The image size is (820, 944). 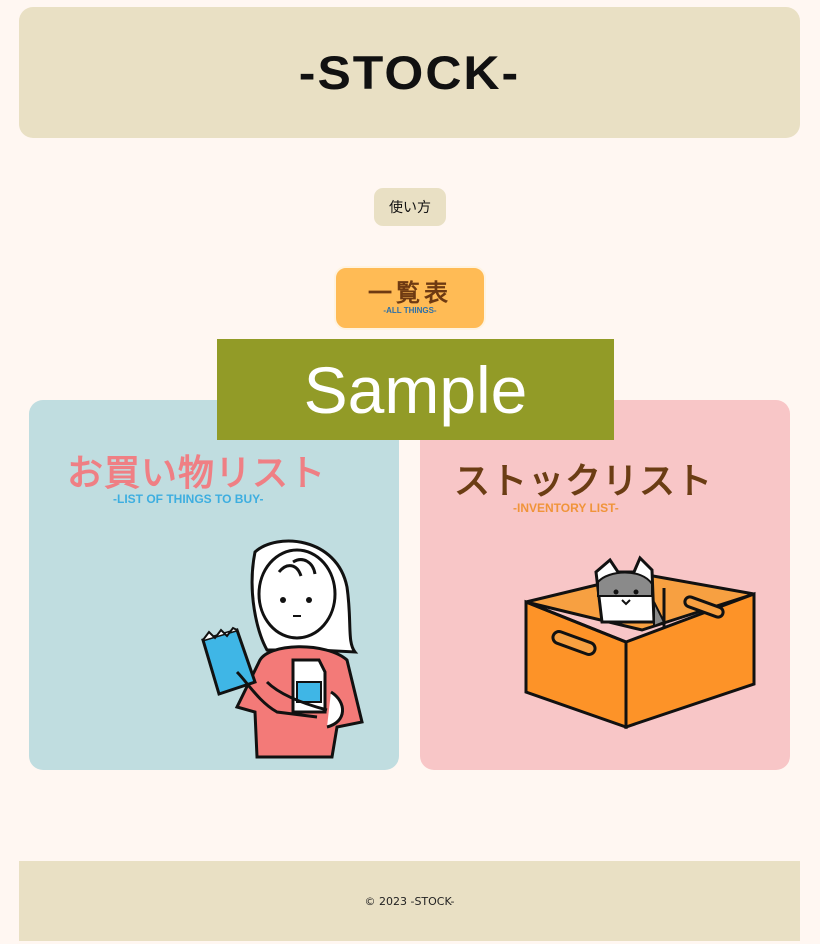 I want to click on girl-with-groceries-icon, so click(x=282, y=649).